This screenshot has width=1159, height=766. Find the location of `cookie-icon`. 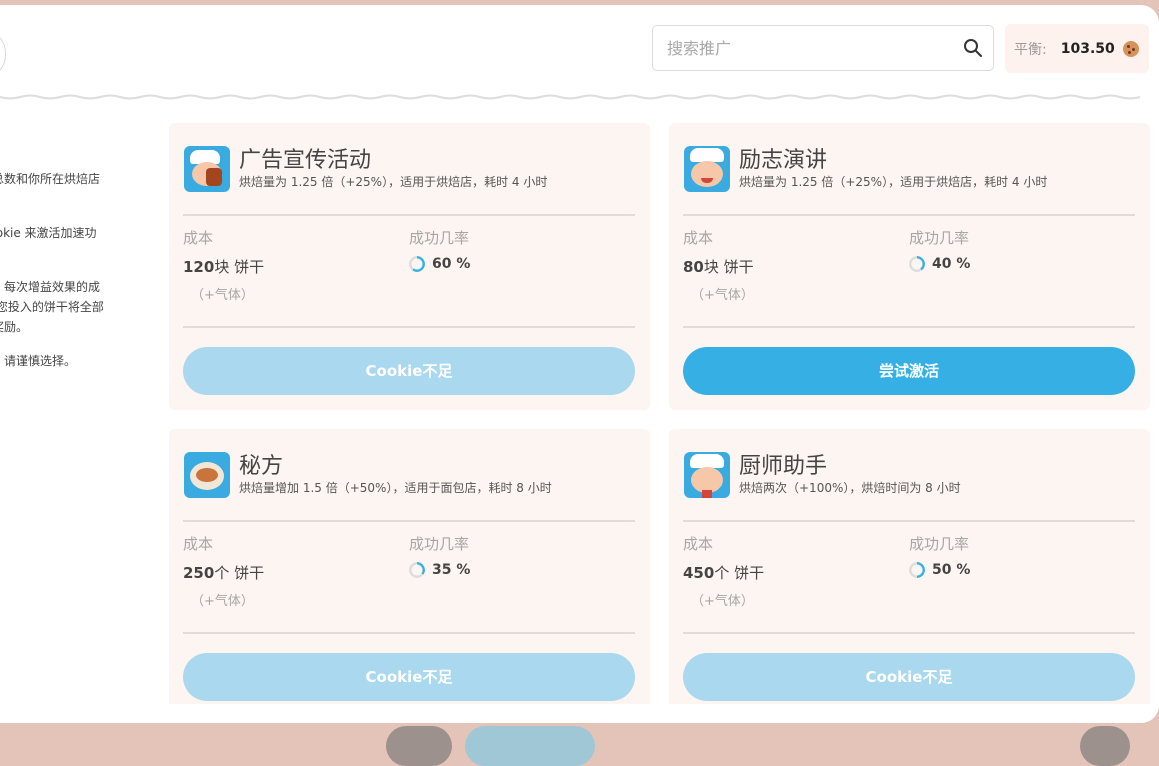

cookie-icon is located at coordinates (1130, 48).